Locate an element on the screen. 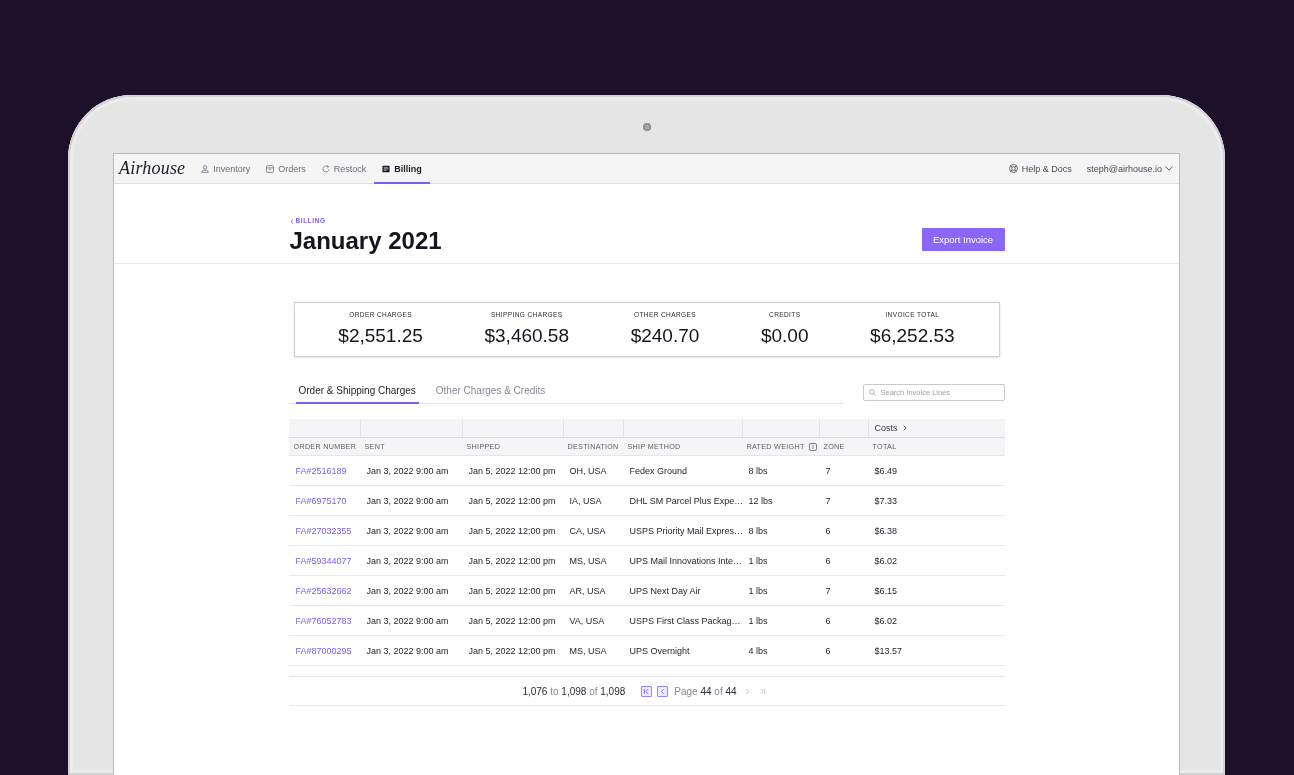  table-cell: UPS Next Day Air is located at coordinates (665, 590).